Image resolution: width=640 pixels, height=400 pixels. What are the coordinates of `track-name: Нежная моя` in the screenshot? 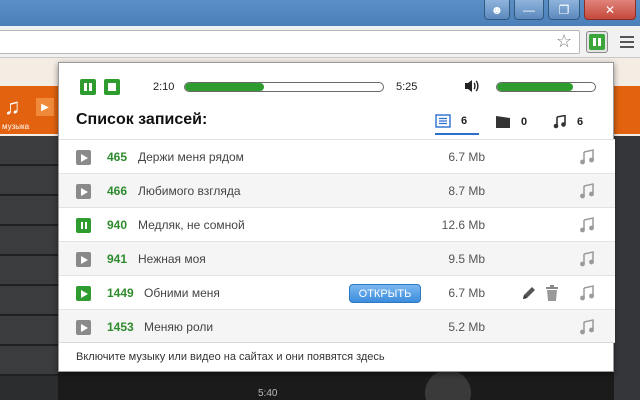 It's located at (172, 259).